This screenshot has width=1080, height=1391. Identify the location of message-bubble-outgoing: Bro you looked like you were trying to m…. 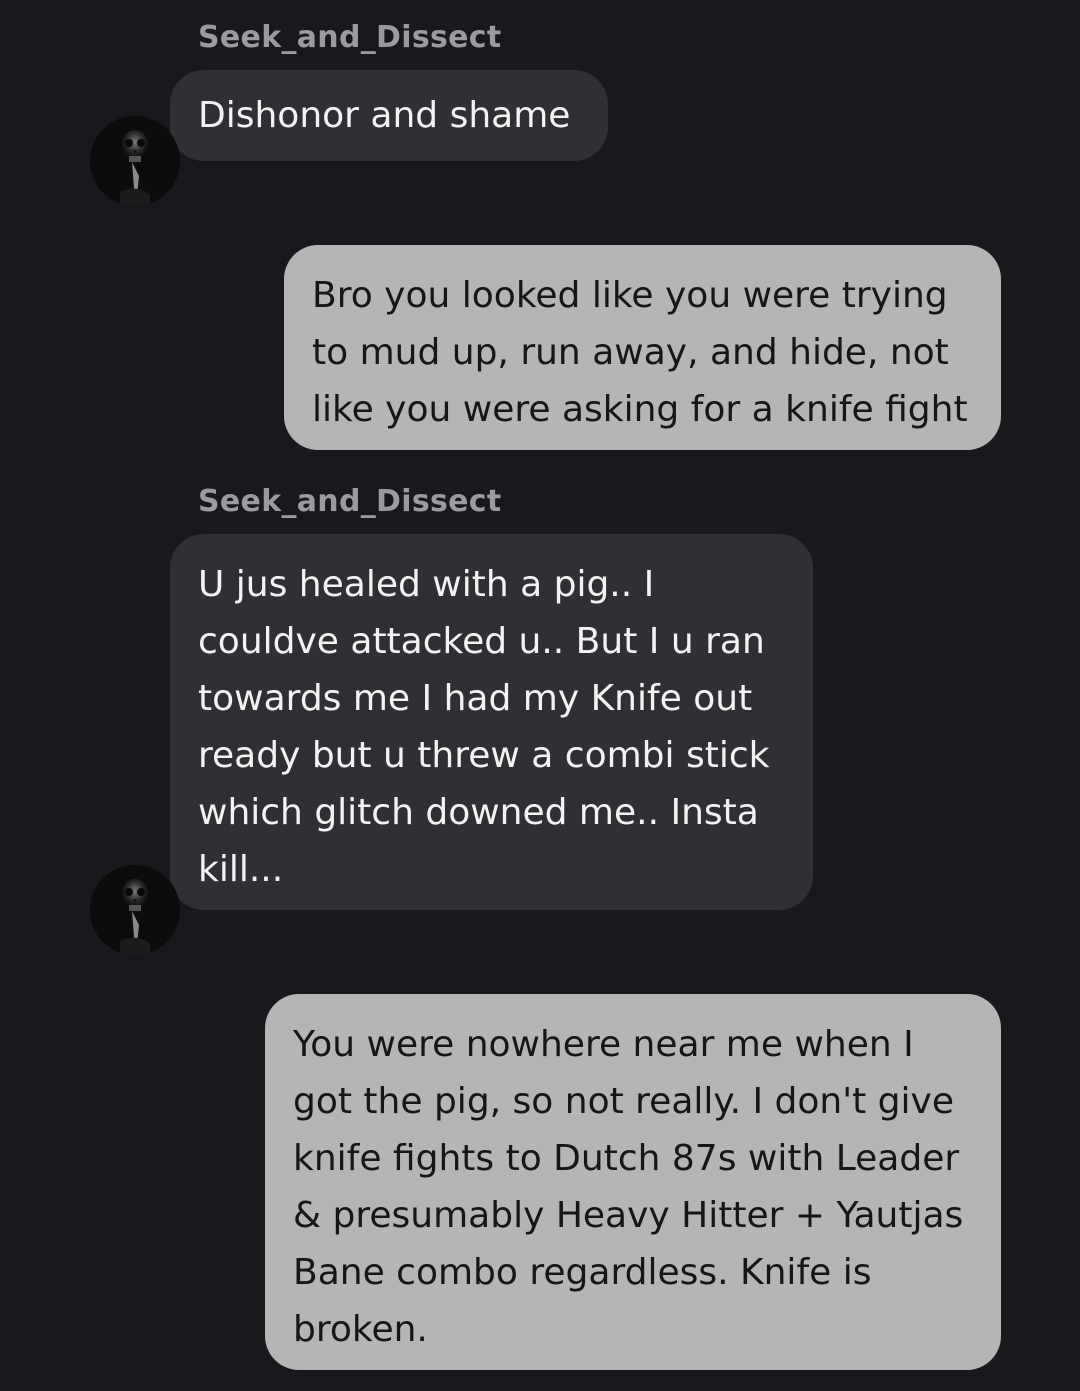
(642, 347).